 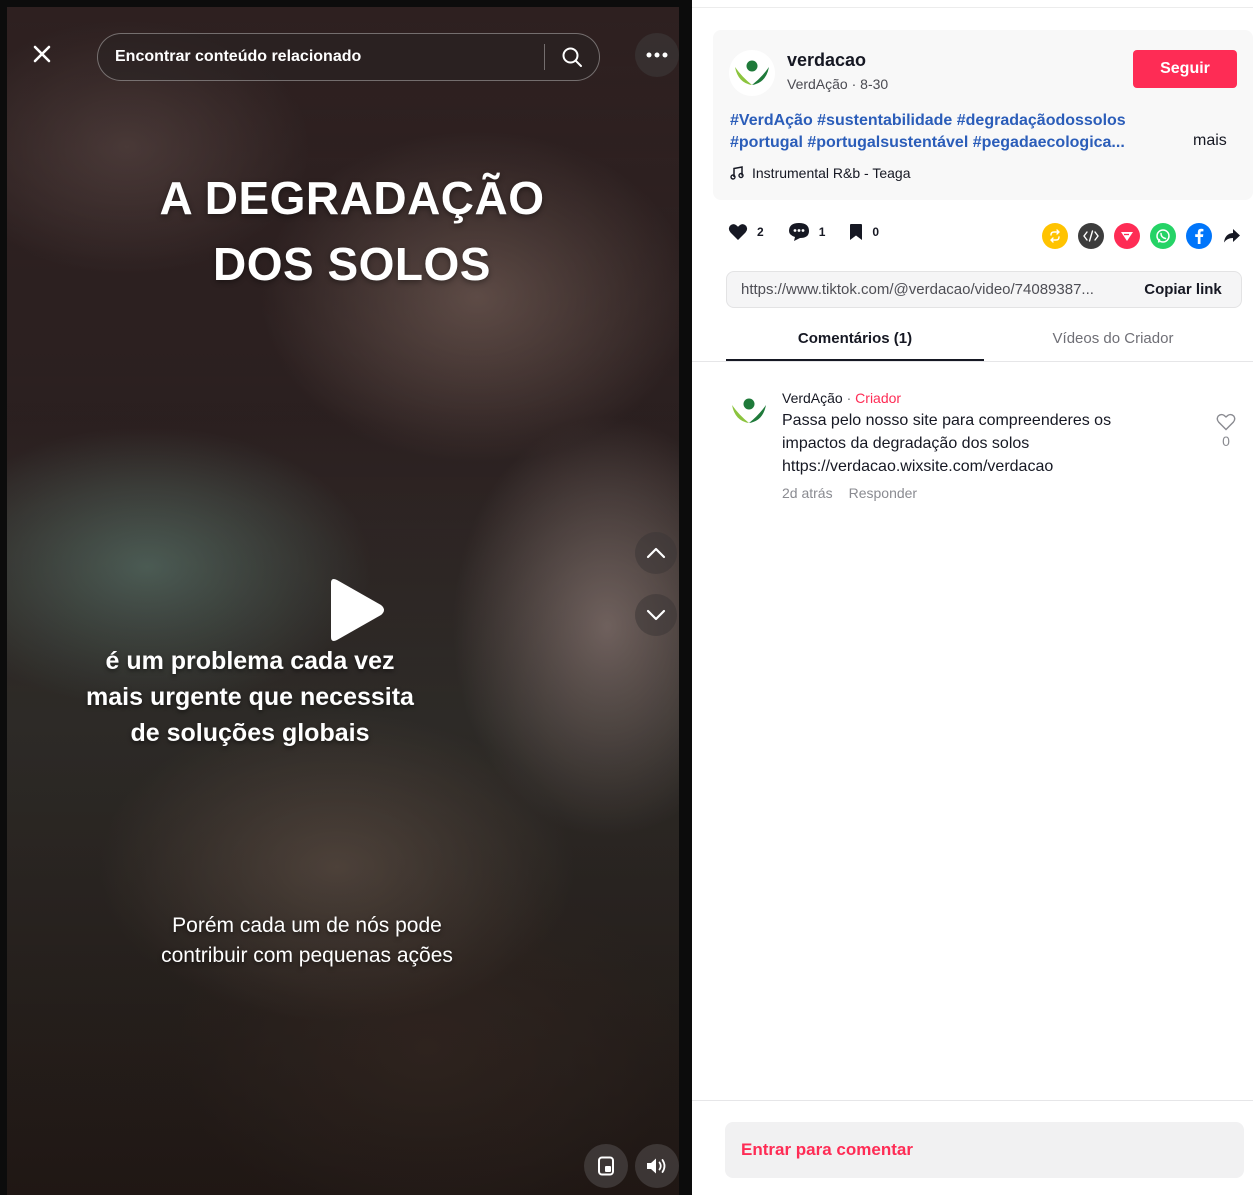 I want to click on heart-icon, so click(x=738, y=232).